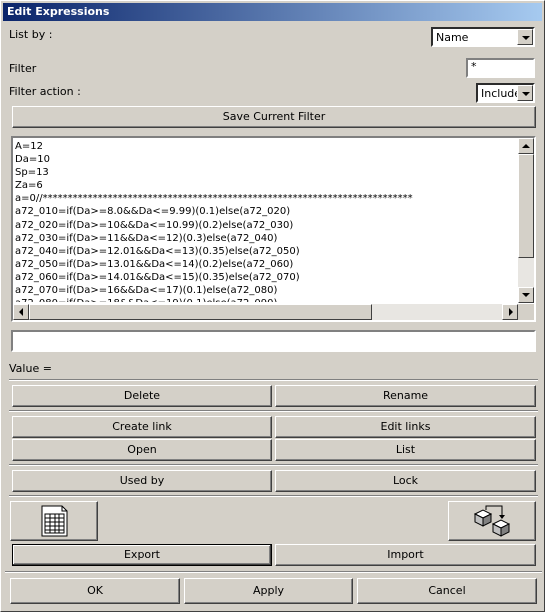 This screenshot has width=545, height=612. I want to click on filter-input: *, so click(500, 68).